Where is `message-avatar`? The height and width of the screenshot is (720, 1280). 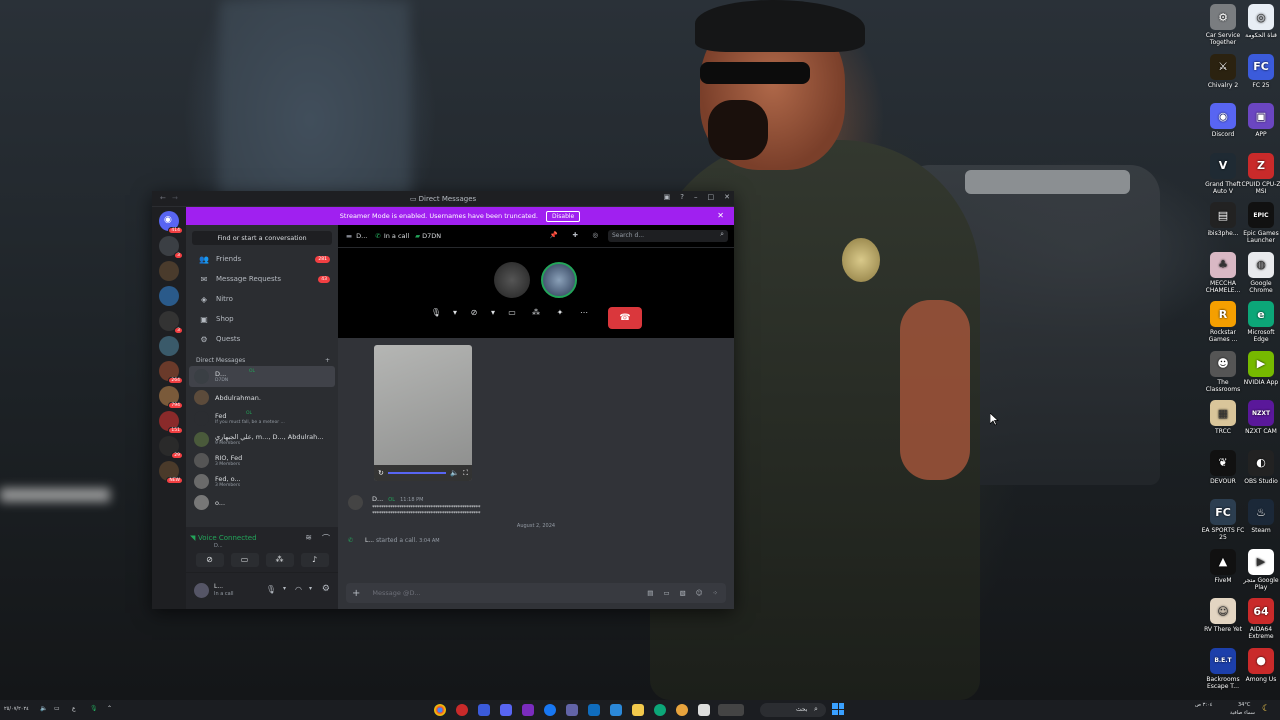 message-avatar is located at coordinates (355, 502).